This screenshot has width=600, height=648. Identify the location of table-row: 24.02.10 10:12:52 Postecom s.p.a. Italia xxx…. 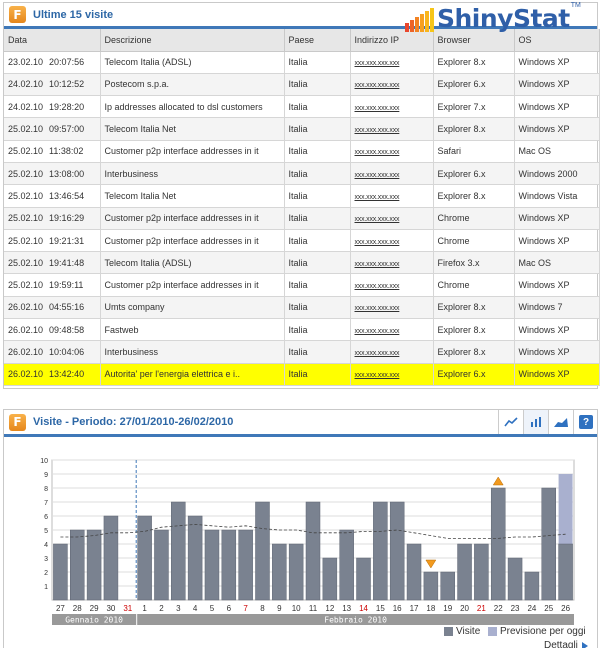
(302, 85).